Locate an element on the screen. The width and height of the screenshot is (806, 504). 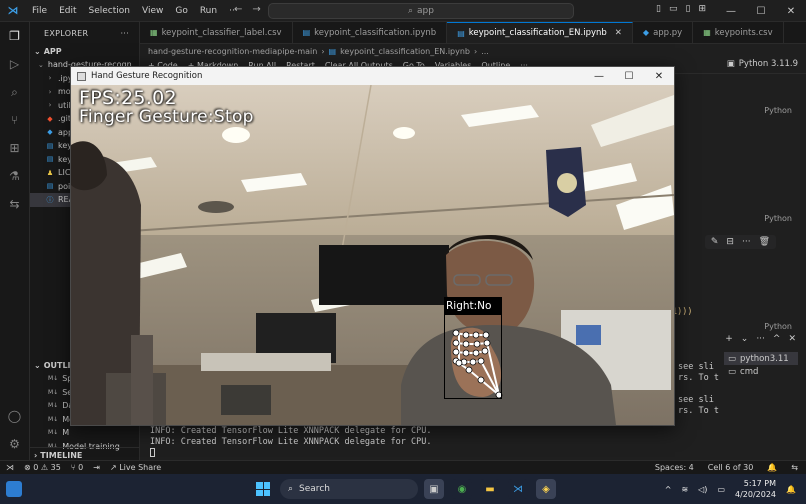
wifi-icon: ≋ is located at coordinates (684, 489).